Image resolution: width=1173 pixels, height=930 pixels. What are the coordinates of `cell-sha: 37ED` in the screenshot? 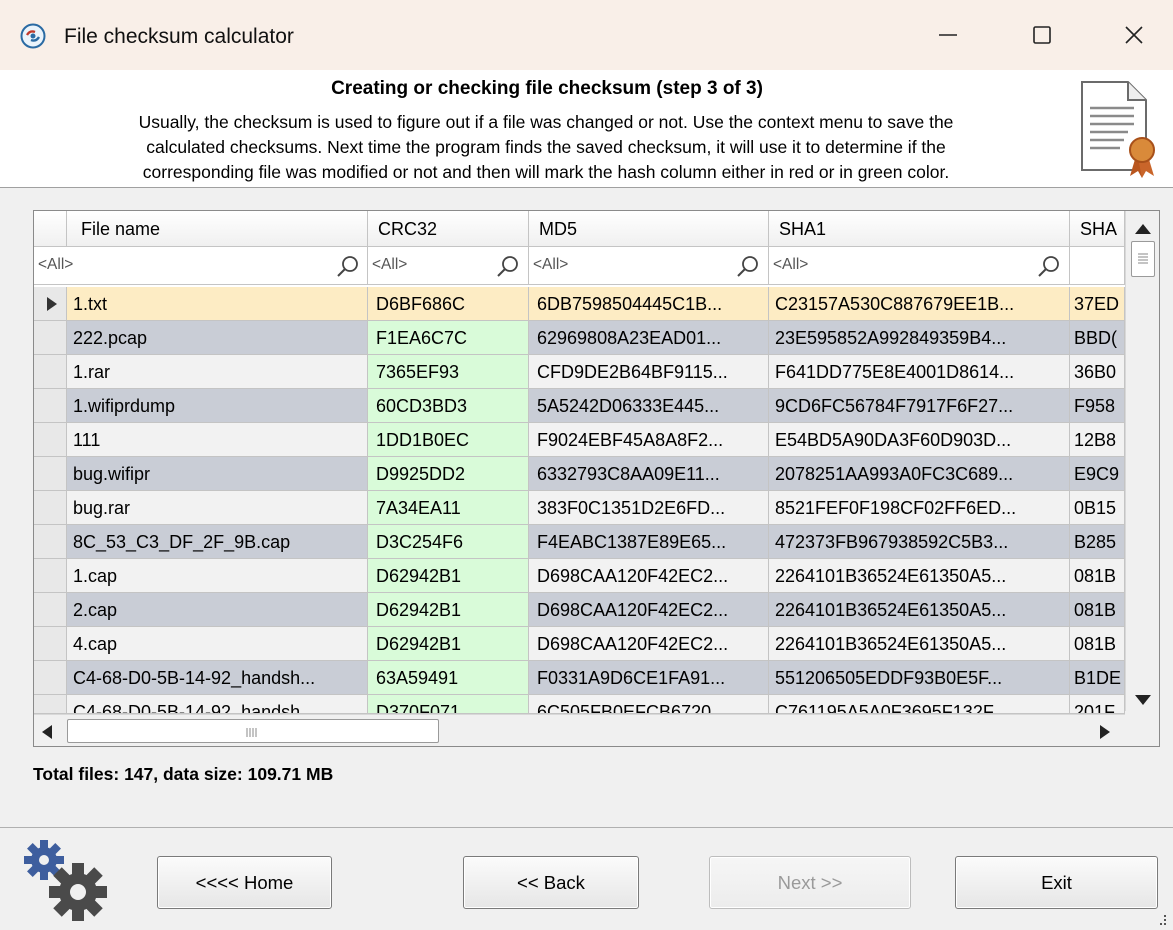 It's located at (1097, 304).